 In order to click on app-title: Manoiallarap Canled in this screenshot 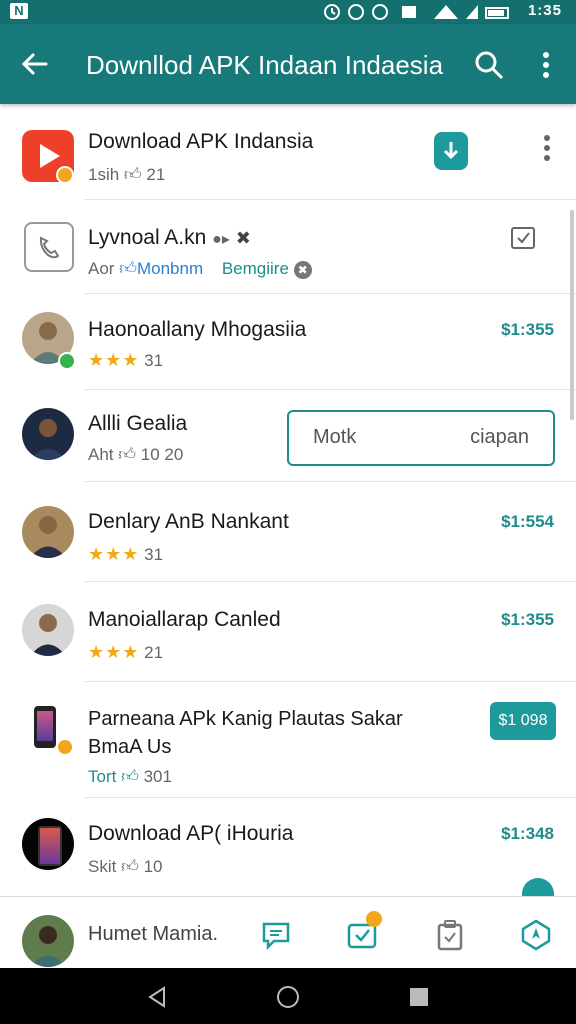, I will do `click(184, 619)`.